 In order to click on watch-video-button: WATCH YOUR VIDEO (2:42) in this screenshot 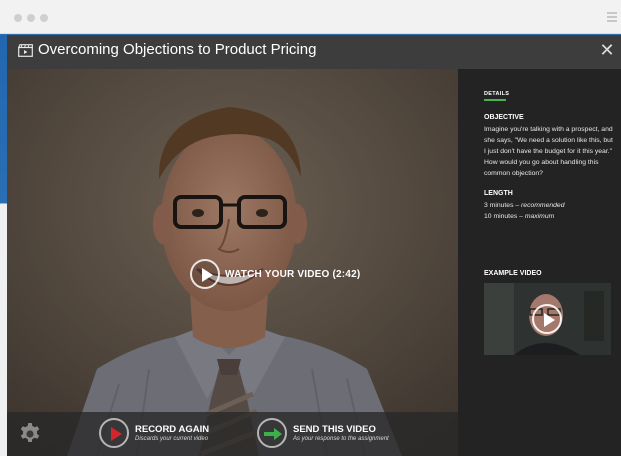, I will do `click(275, 274)`.